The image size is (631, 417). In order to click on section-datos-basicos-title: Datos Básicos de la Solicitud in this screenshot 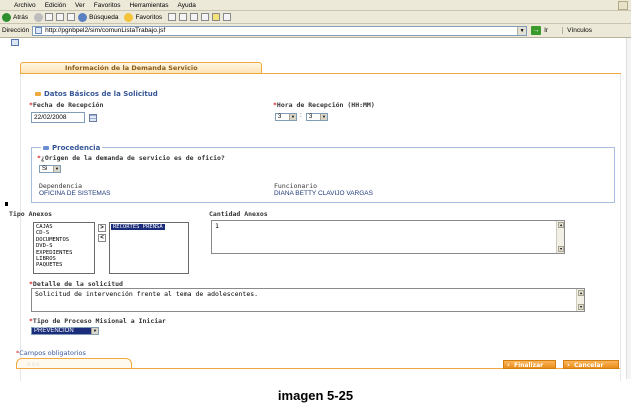, I will do `click(101, 94)`.